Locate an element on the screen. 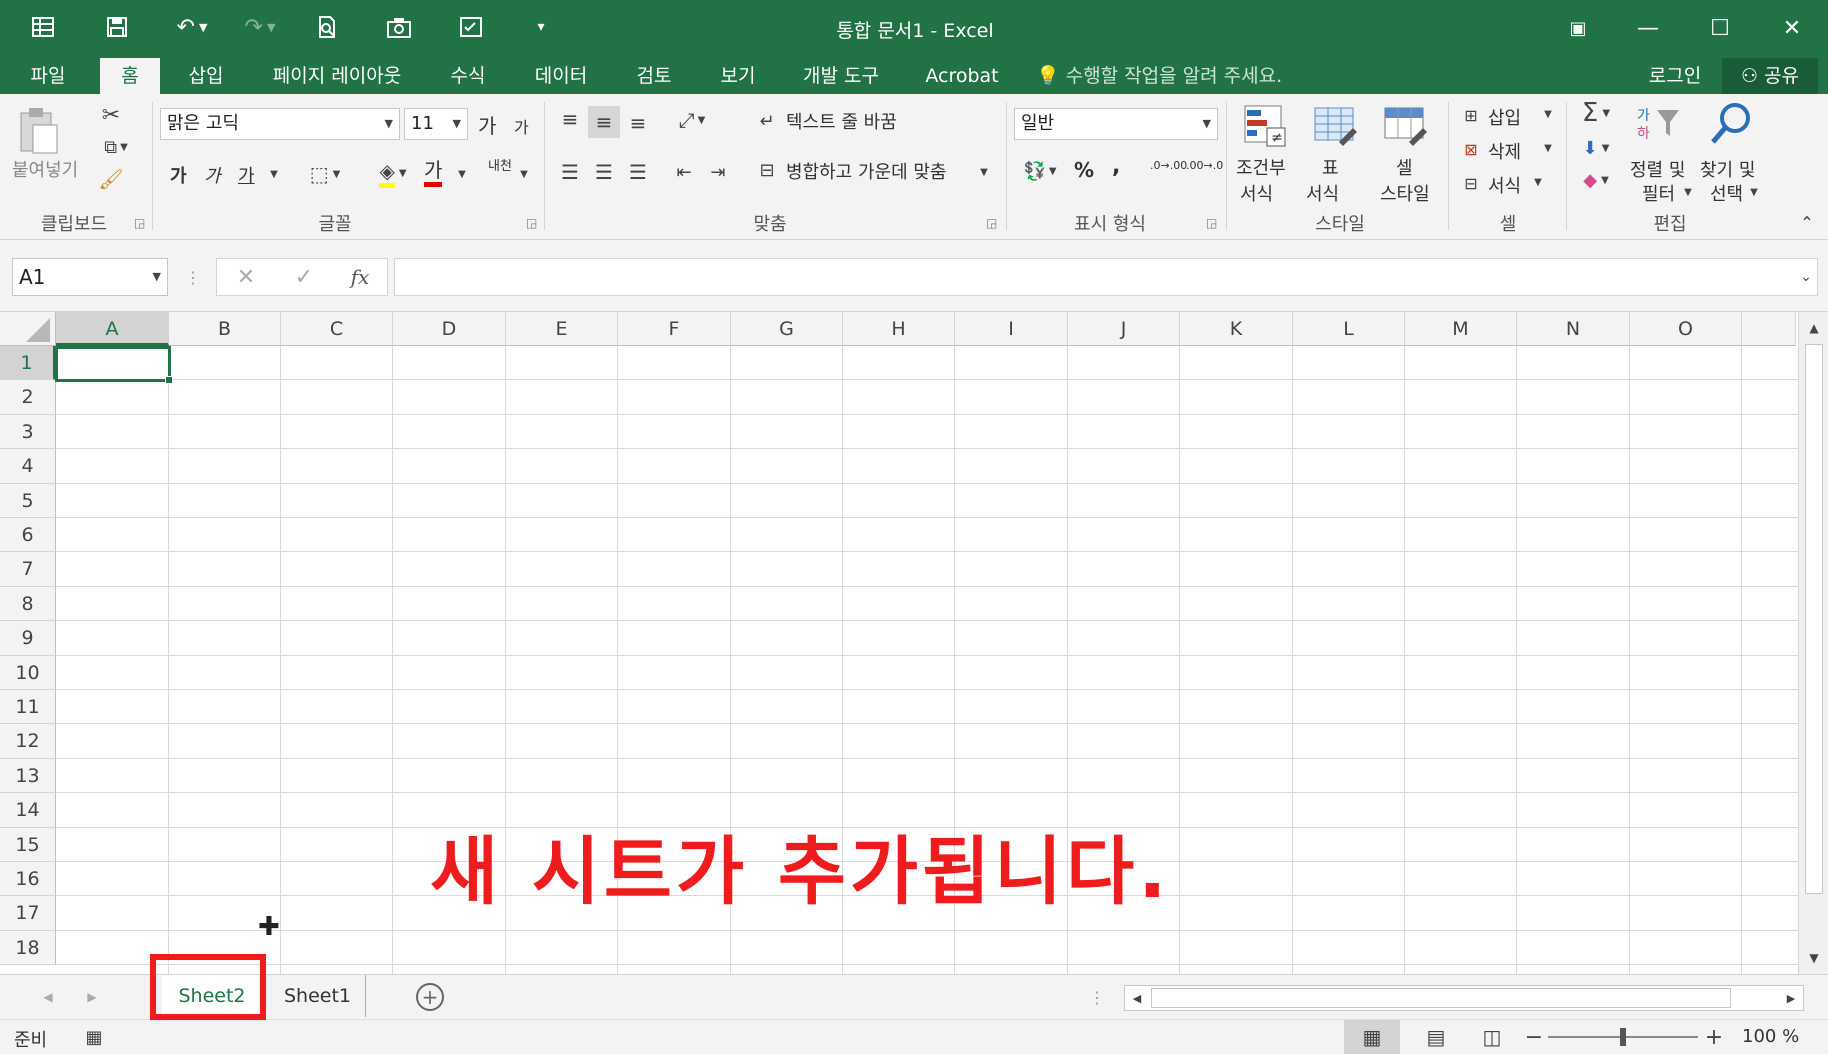 Image resolution: width=1828 pixels, height=1054 pixels. cell-styles-icon is located at coordinates (1405, 126).